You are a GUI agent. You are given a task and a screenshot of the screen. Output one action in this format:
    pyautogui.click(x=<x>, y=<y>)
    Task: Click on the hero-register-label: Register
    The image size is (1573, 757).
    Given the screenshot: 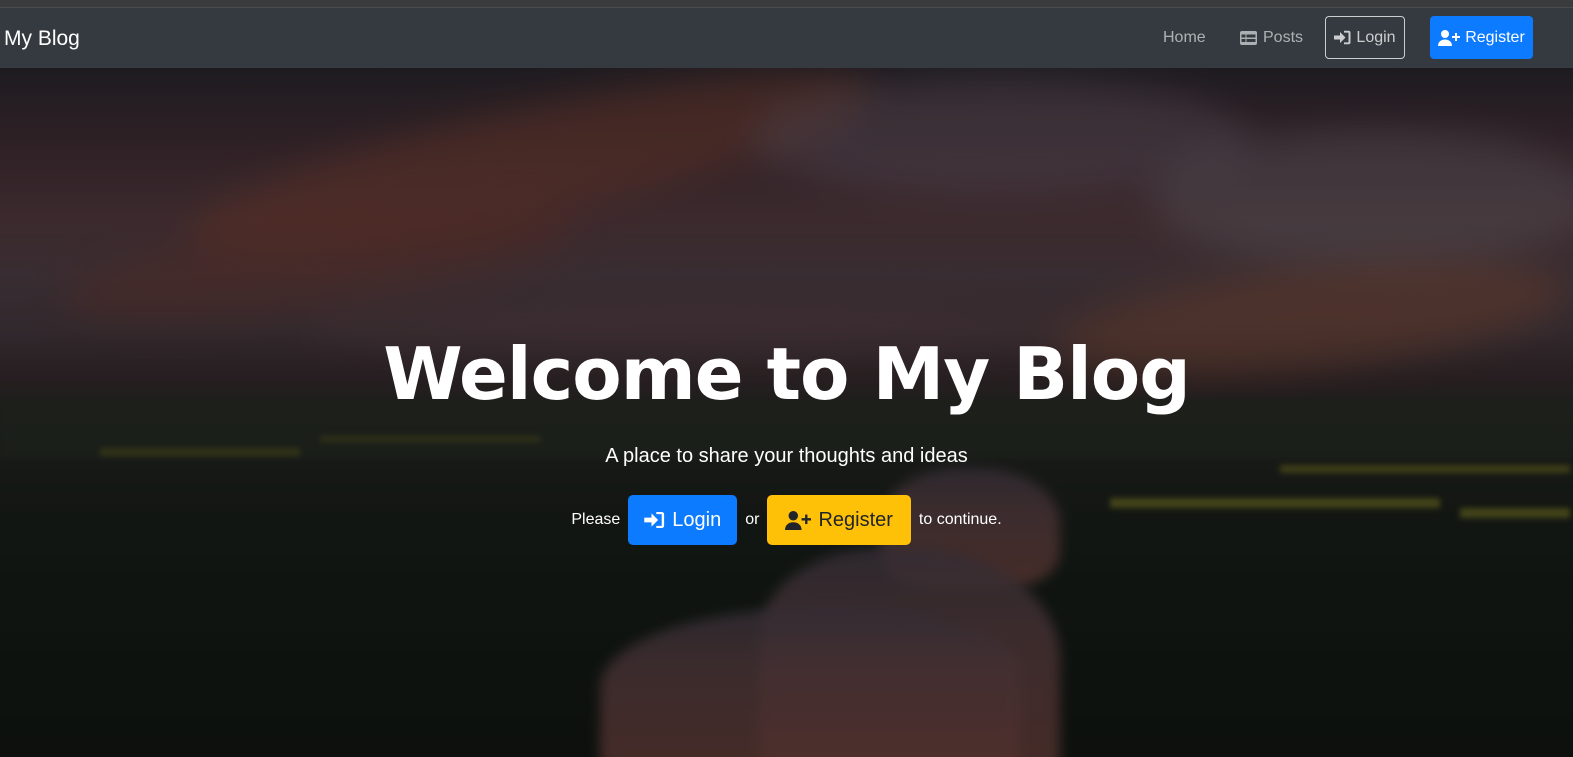 What is the action you would take?
    pyautogui.click(x=855, y=519)
    